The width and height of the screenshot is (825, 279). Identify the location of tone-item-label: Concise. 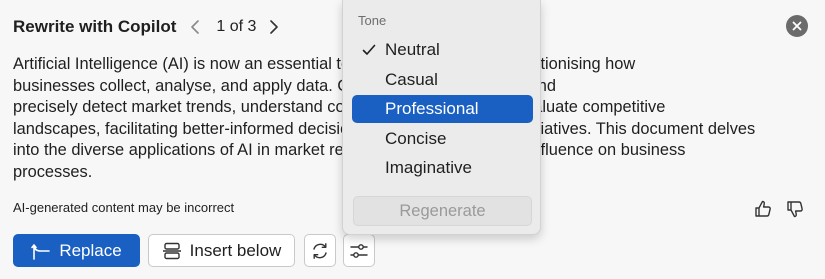
(416, 138).